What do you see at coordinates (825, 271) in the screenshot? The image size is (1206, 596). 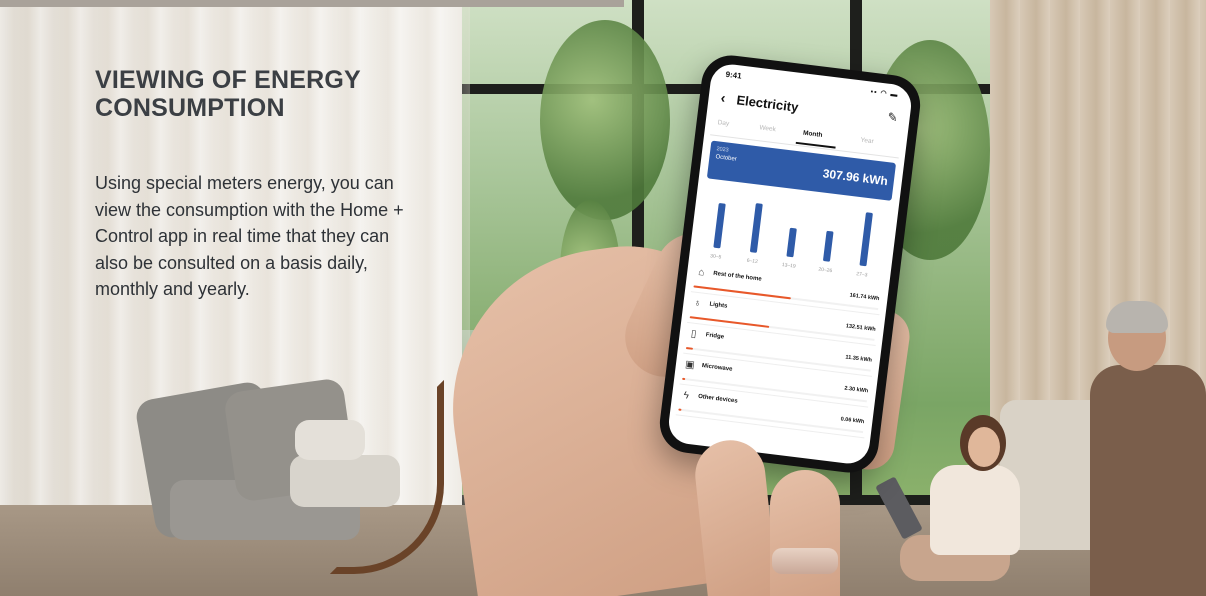 I see `chart-tick-label: 20–26` at bounding box center [825, 271].